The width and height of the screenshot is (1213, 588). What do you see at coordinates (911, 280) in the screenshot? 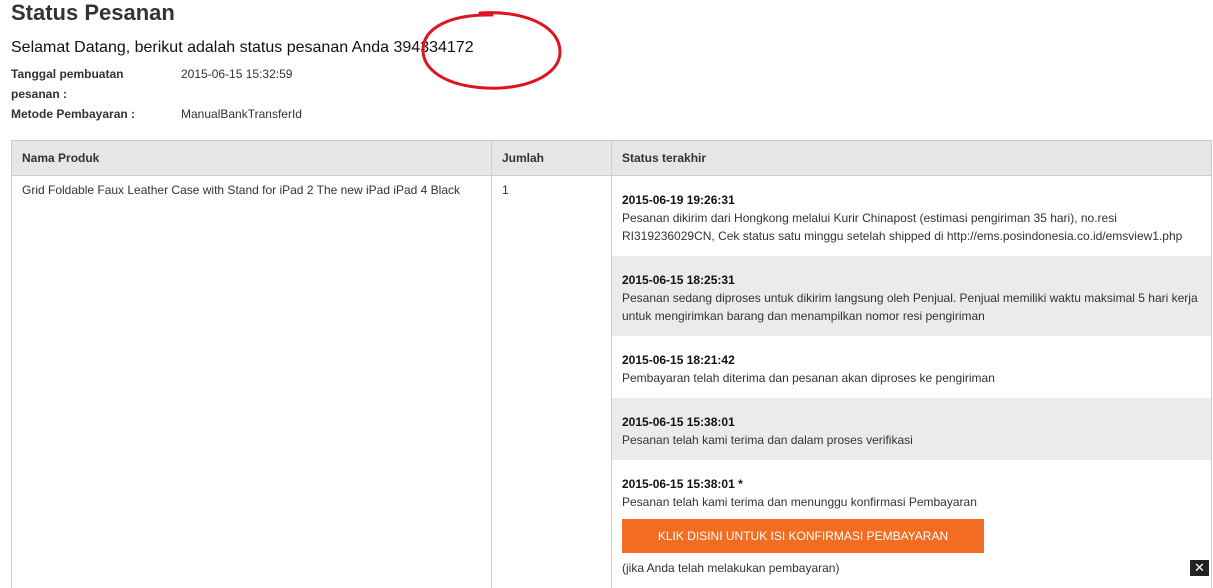
I see `status-time: 2015-06-15 18:25:31` at bounding box center [911, 280].